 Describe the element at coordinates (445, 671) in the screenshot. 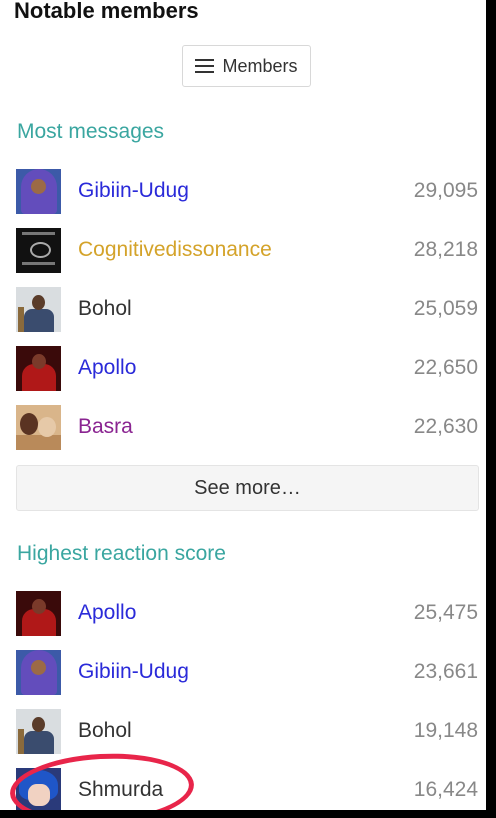

I see `reaction-score: 23,661` at that location.